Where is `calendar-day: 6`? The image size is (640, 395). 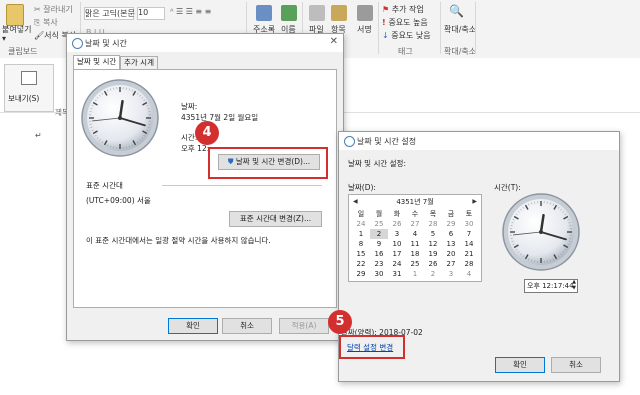
calendar-day: 6 is located at coordinates (451, 234).